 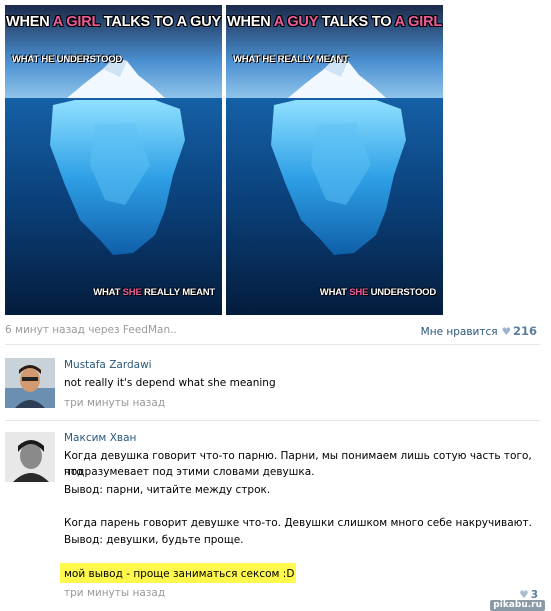 I want to click on meme-caption-text: REALLY MEANT, so click(x=178, y=292).